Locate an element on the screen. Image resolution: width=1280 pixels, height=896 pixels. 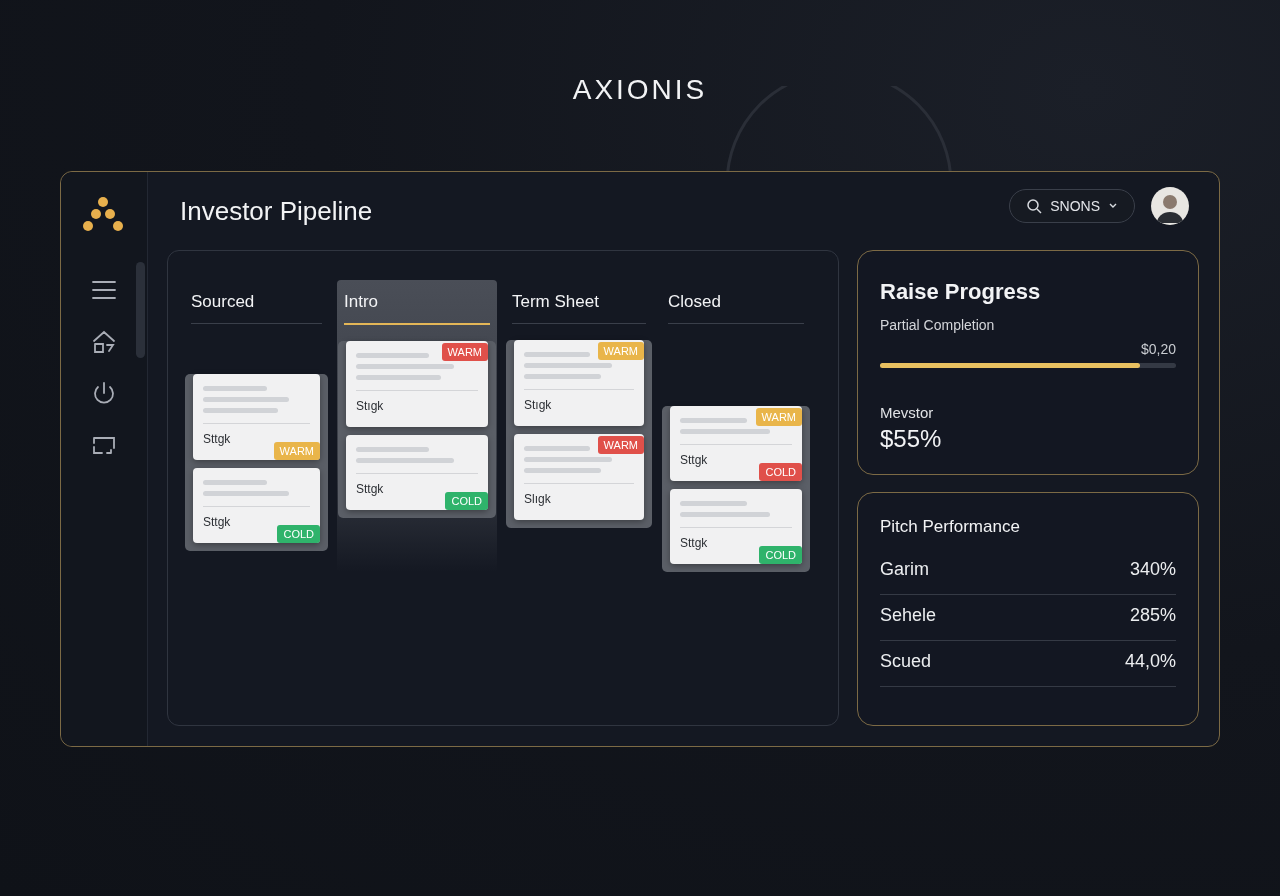
deal-card: Sttgk WARM is located at coordinates (256, 417).